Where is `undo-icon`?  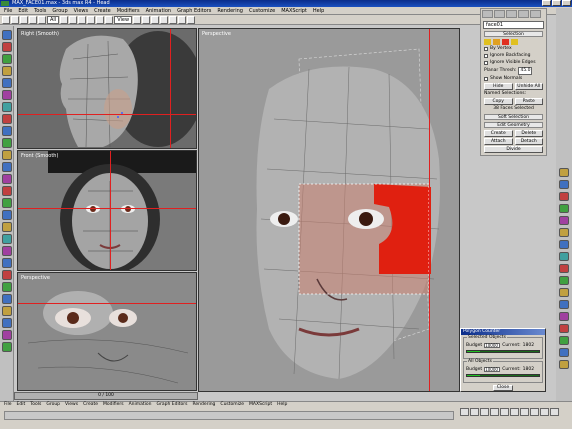
undo-icon is located at coordinates (6, 19).